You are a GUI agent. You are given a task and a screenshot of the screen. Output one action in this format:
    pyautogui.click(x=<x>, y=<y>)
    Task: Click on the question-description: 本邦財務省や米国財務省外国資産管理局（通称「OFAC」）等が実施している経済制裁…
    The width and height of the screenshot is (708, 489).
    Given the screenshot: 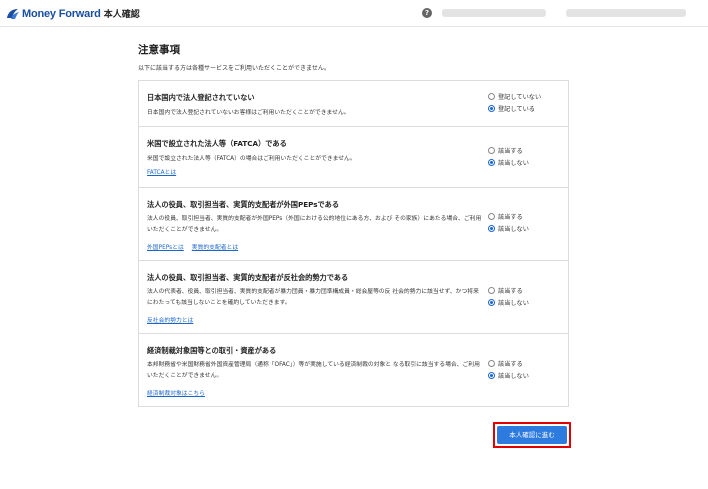 What is the action you would take?
    pyautogui.click(x=313, y=370)
    